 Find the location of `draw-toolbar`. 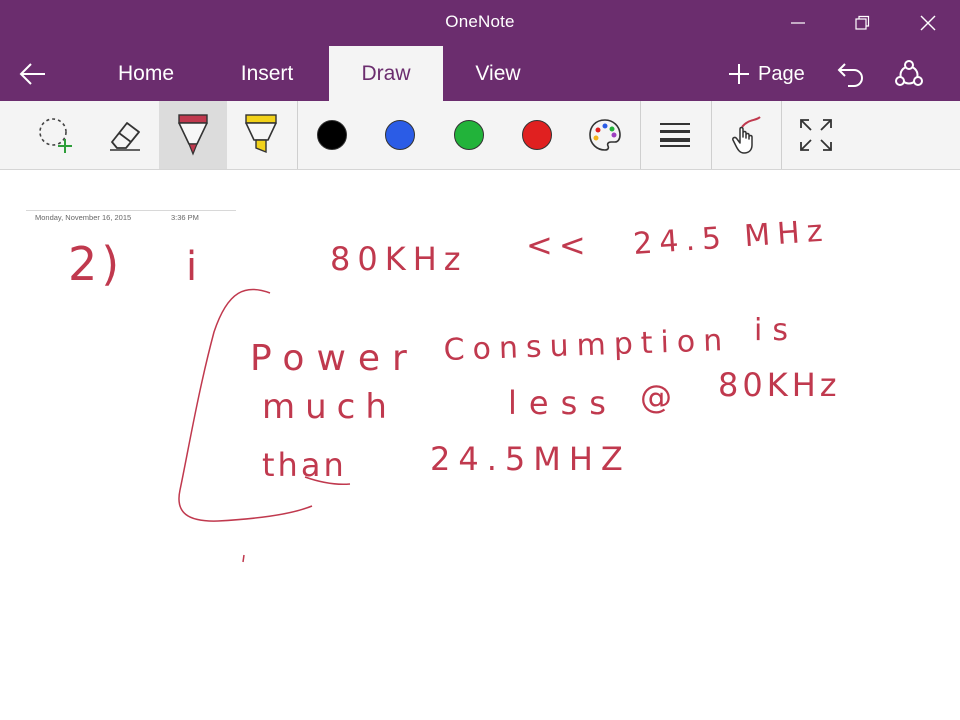

draw-toolbar is located at coordinates (480, 135).